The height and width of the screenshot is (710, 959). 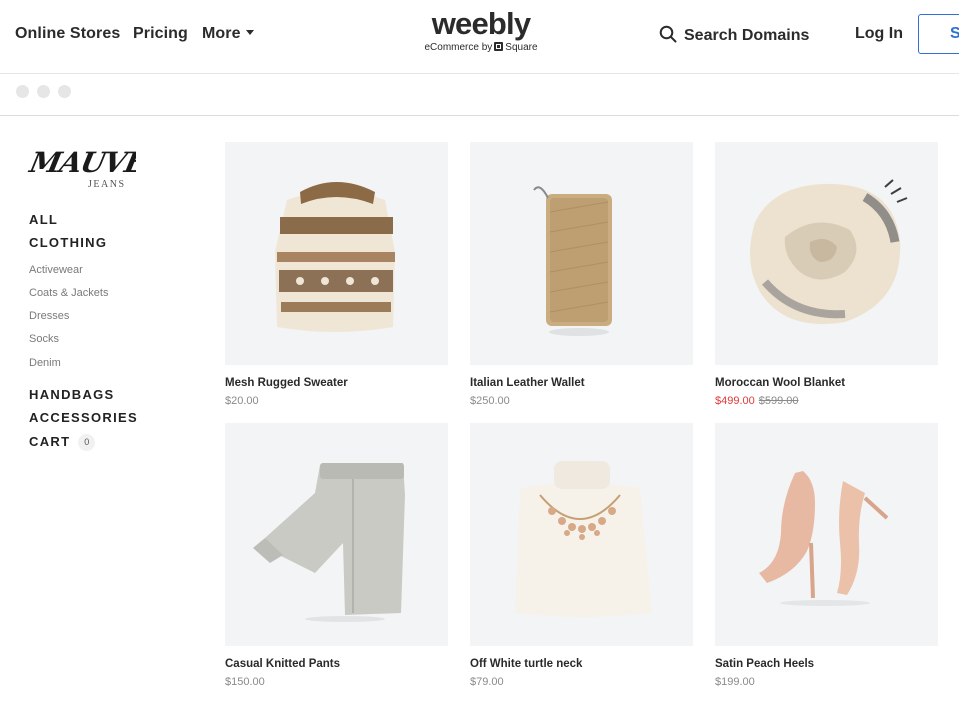 What do you see at coordinates (824, 538) in the screenshot?
I see `heels-image` at bounding box center [824, 538].